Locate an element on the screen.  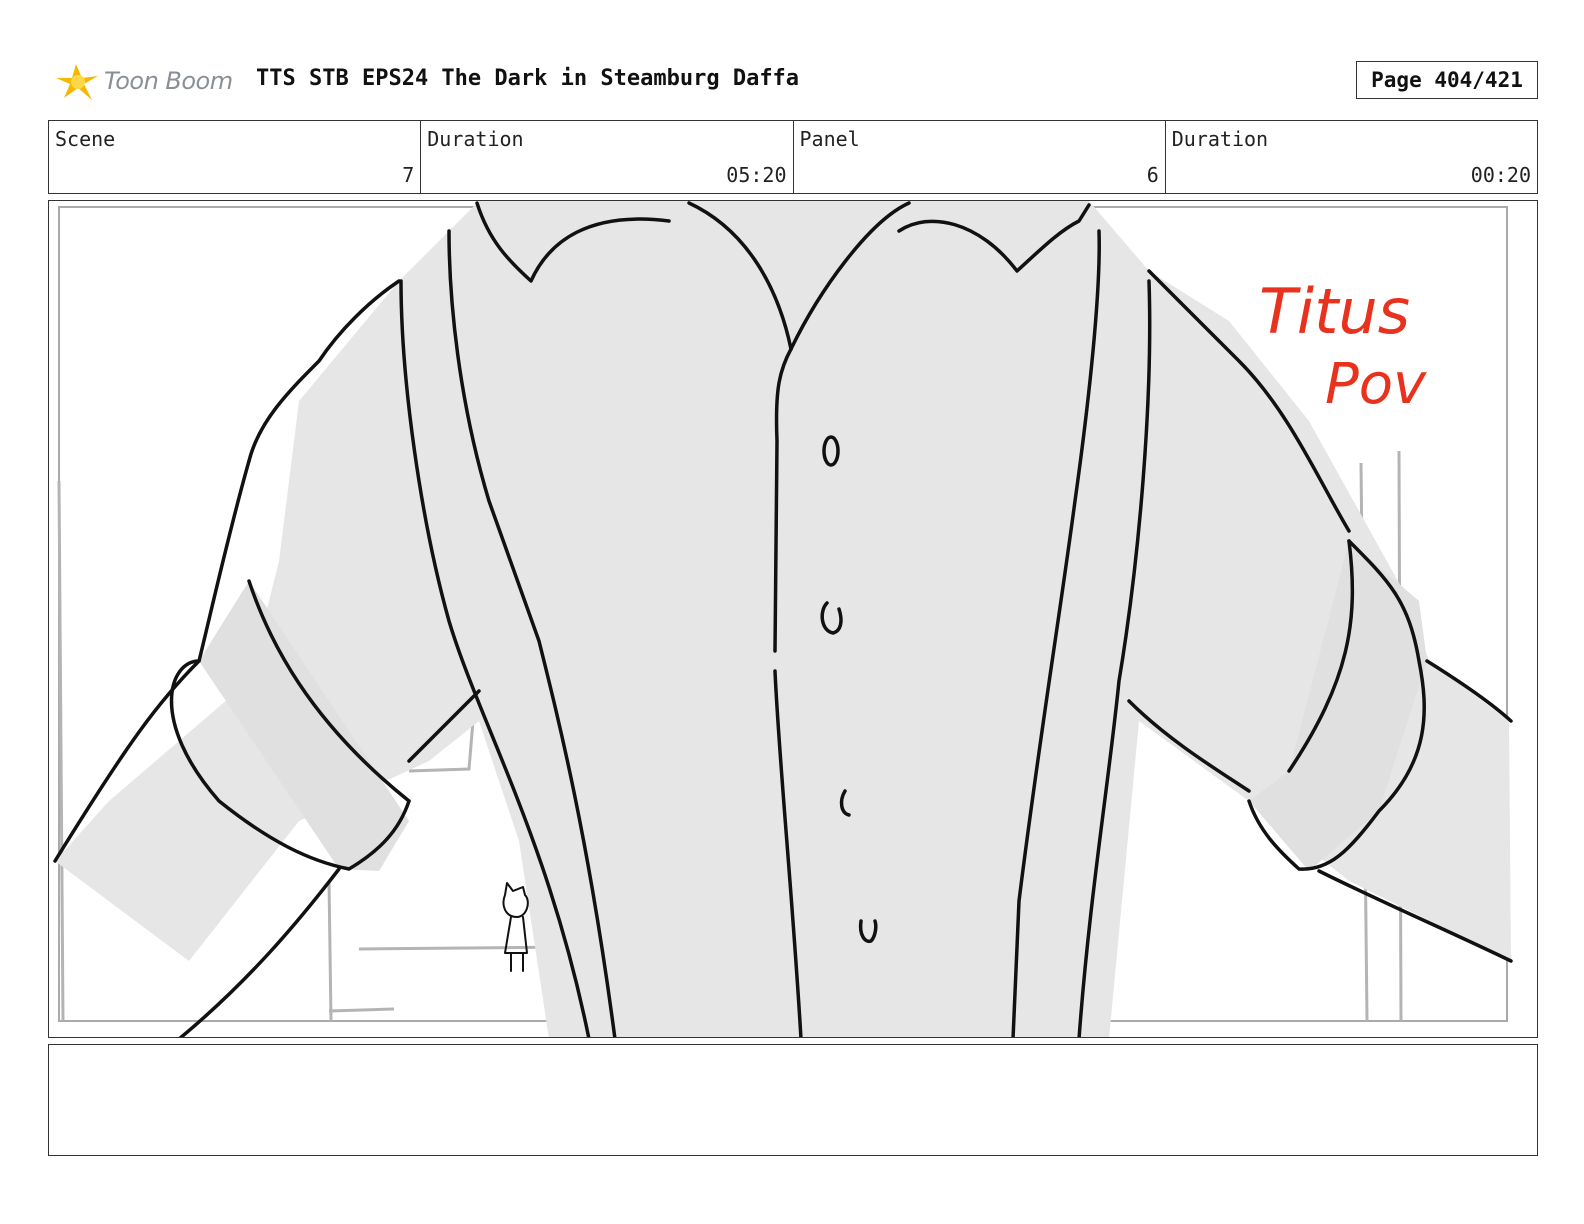
panel-duration-value: 00:20 is located at coordinates (1500, 175).